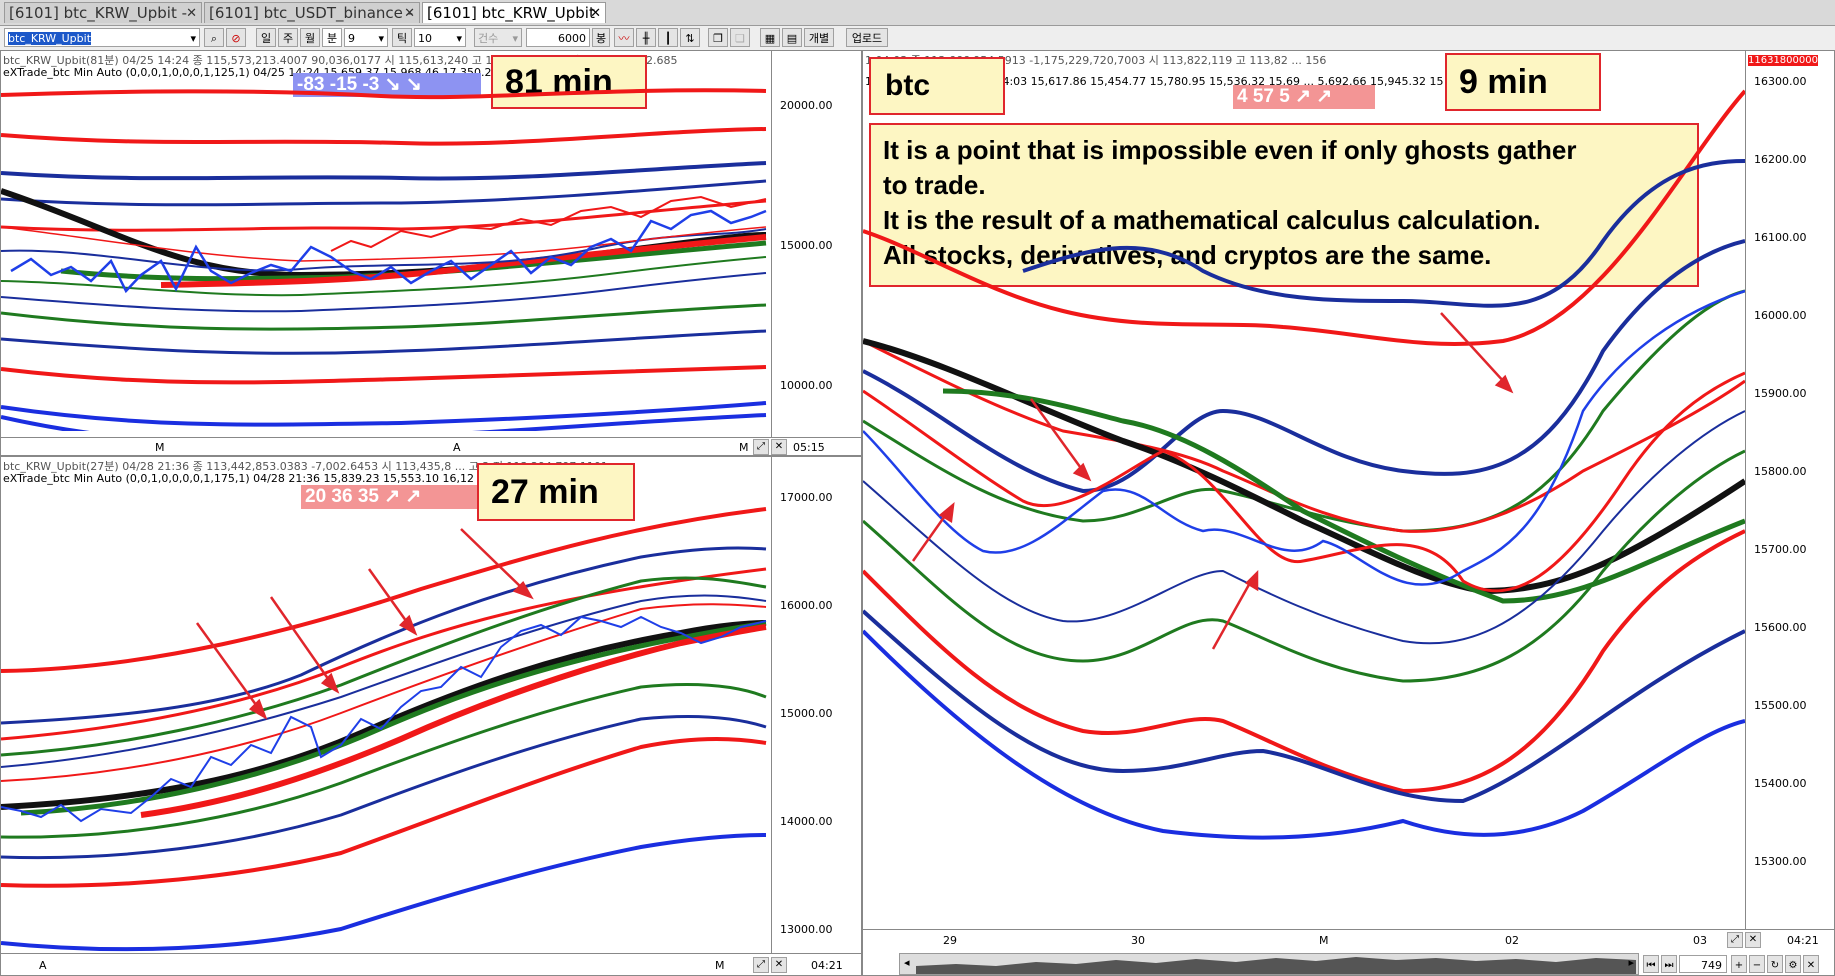  I want to click on y-top-value: 12567, so click(1764, 52).